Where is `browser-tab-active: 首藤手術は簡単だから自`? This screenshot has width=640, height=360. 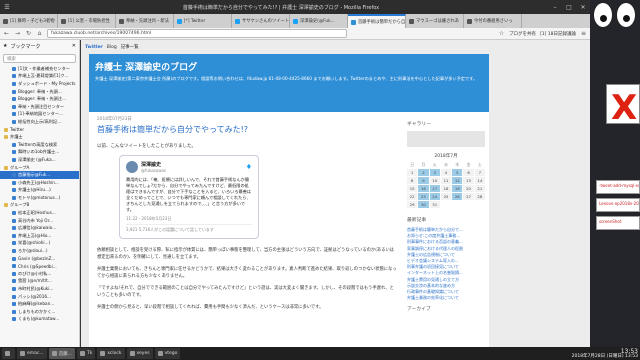 browser-tab-active: 首藤手術は簡単だから自 is located at coordinates (377, 21).